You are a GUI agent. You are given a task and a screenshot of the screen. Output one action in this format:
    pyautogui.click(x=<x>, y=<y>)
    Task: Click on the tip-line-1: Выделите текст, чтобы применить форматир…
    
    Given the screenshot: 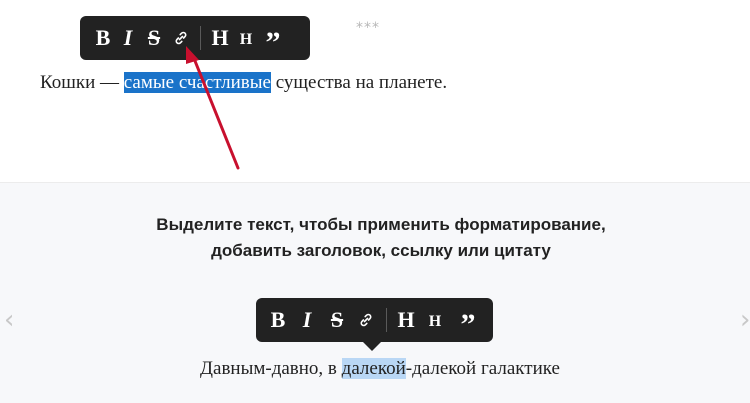 What is the action you would take?
    pyautogui.click(x=381, y=224)
    